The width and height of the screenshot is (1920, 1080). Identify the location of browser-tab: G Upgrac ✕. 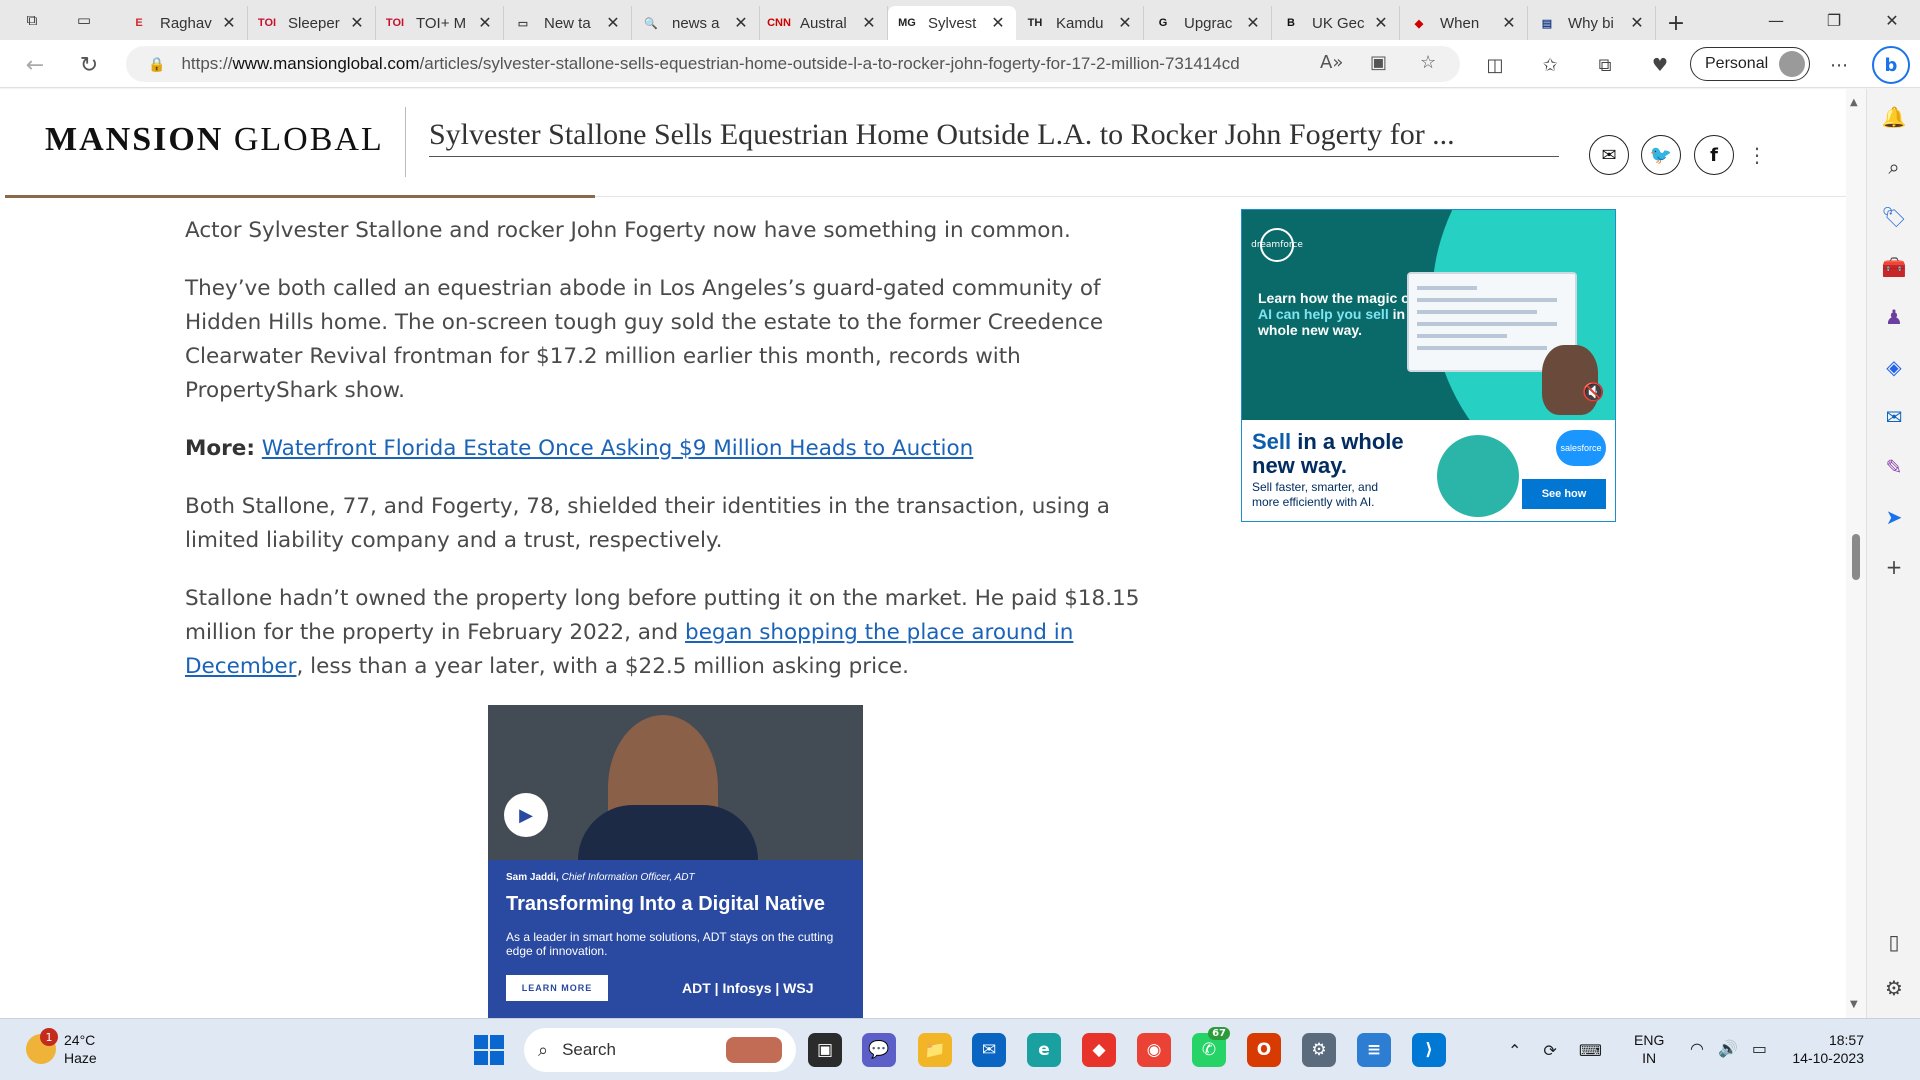
(1208, 23).